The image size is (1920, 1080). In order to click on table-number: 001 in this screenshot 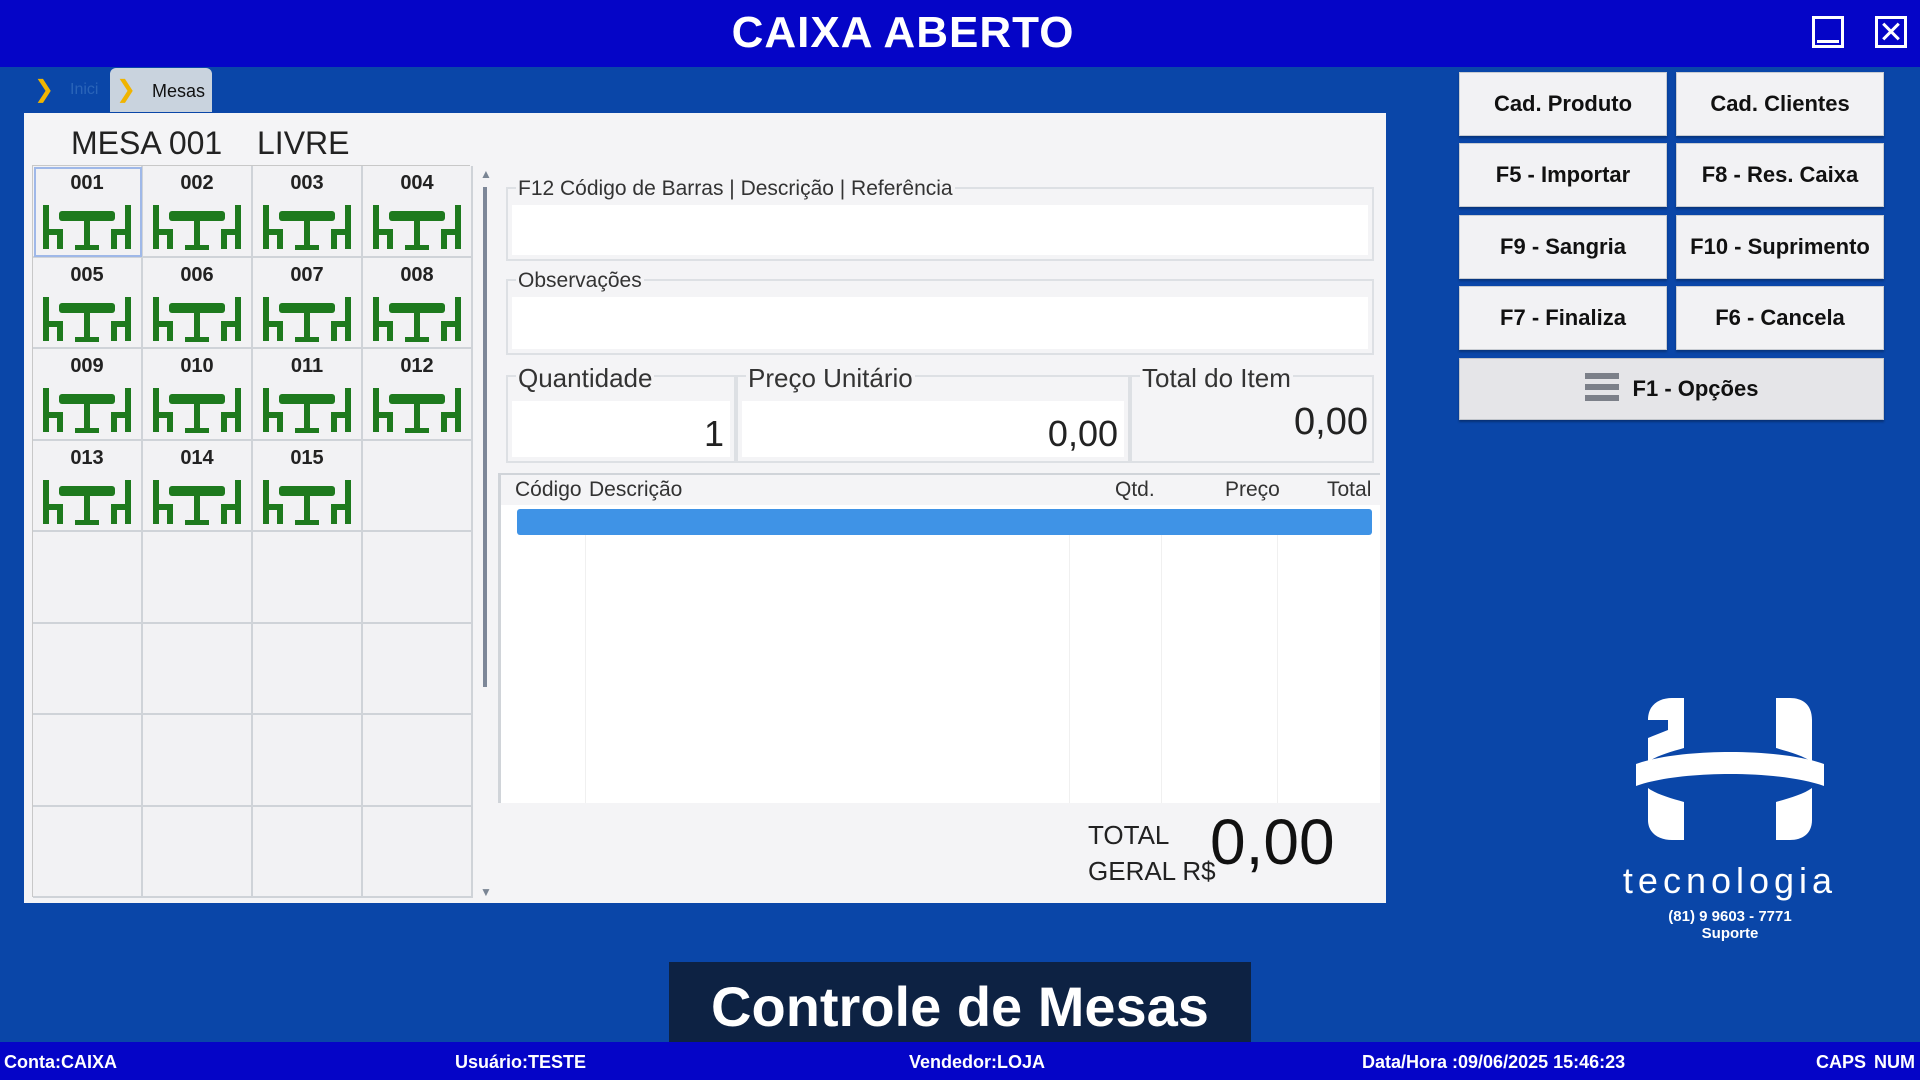, I will do `click(87, 183)`.